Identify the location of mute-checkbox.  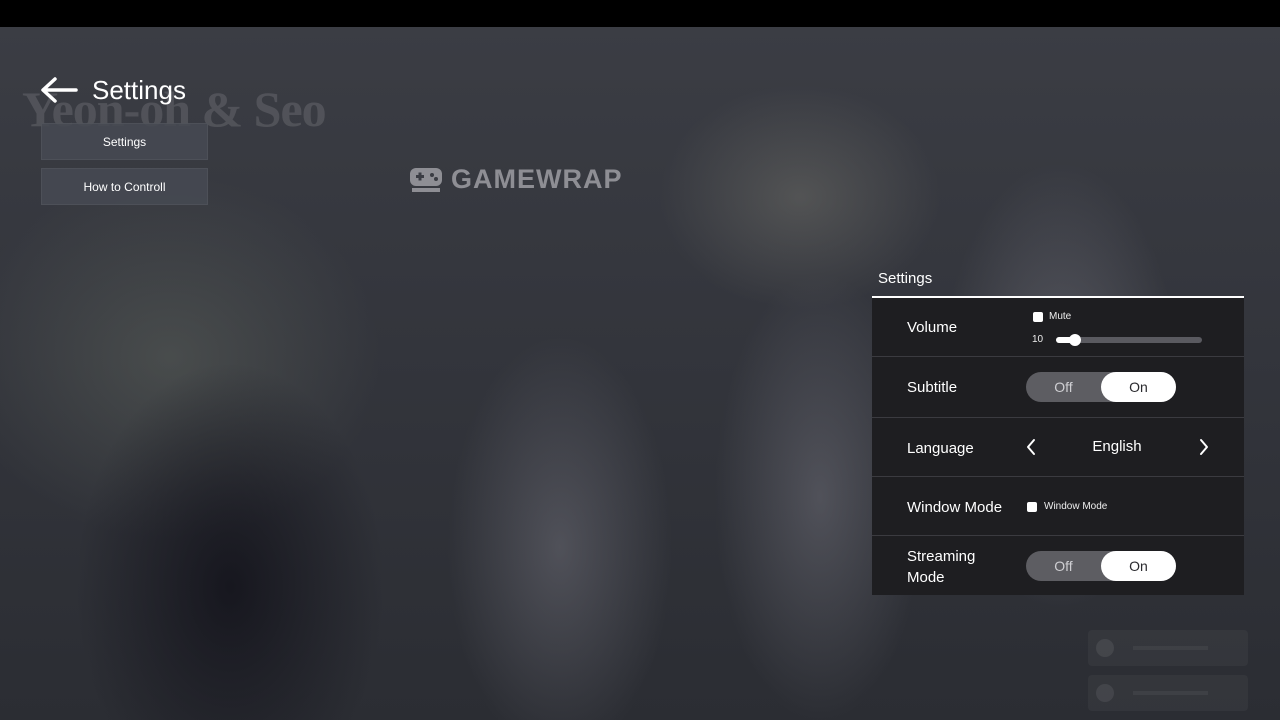
(1038, 317).